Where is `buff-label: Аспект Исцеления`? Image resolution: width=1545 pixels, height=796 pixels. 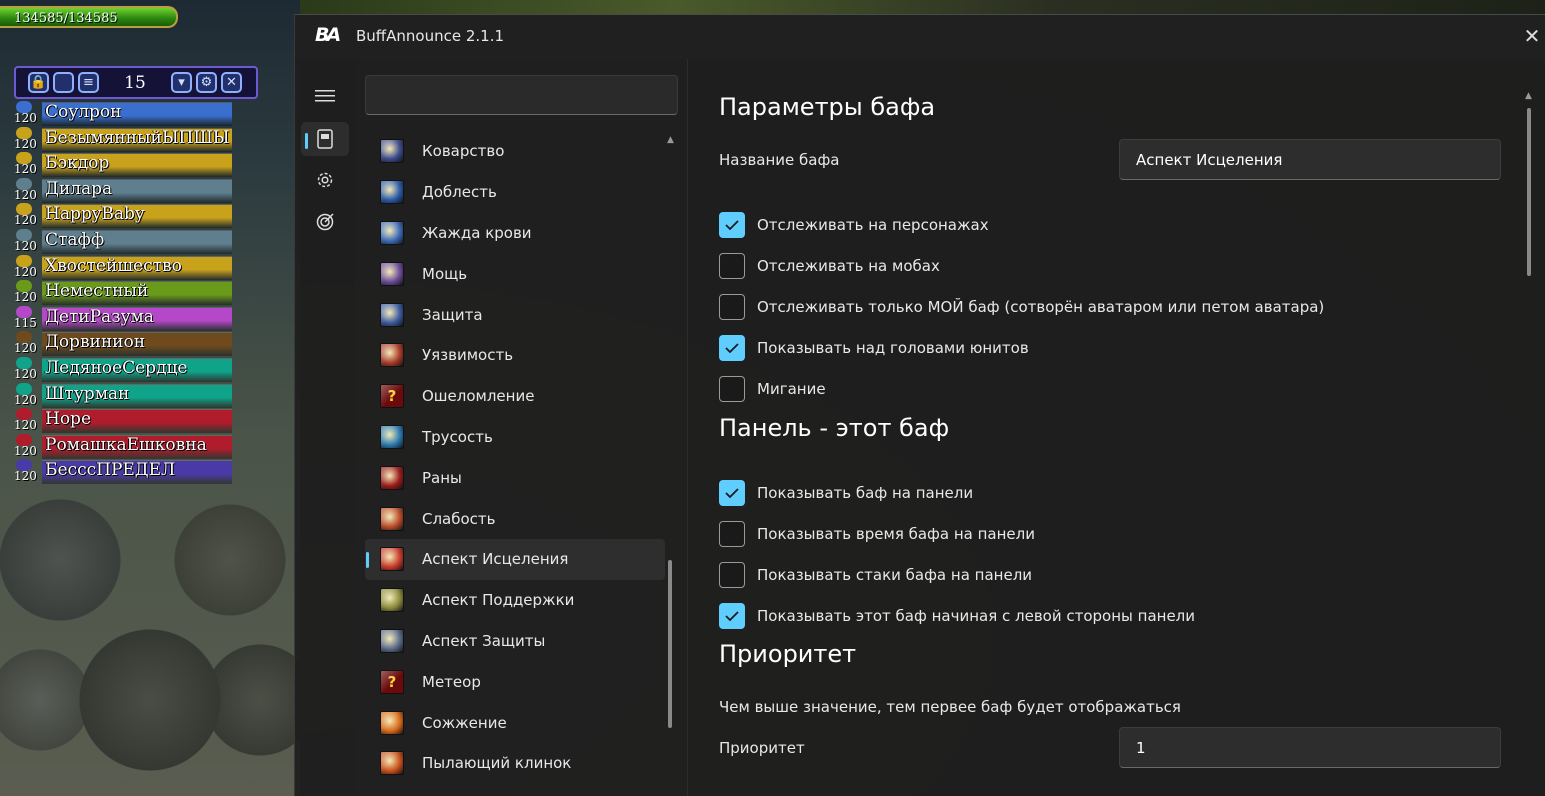 buff-label: Аспект Исцеления is located at coordinates (495, 559).